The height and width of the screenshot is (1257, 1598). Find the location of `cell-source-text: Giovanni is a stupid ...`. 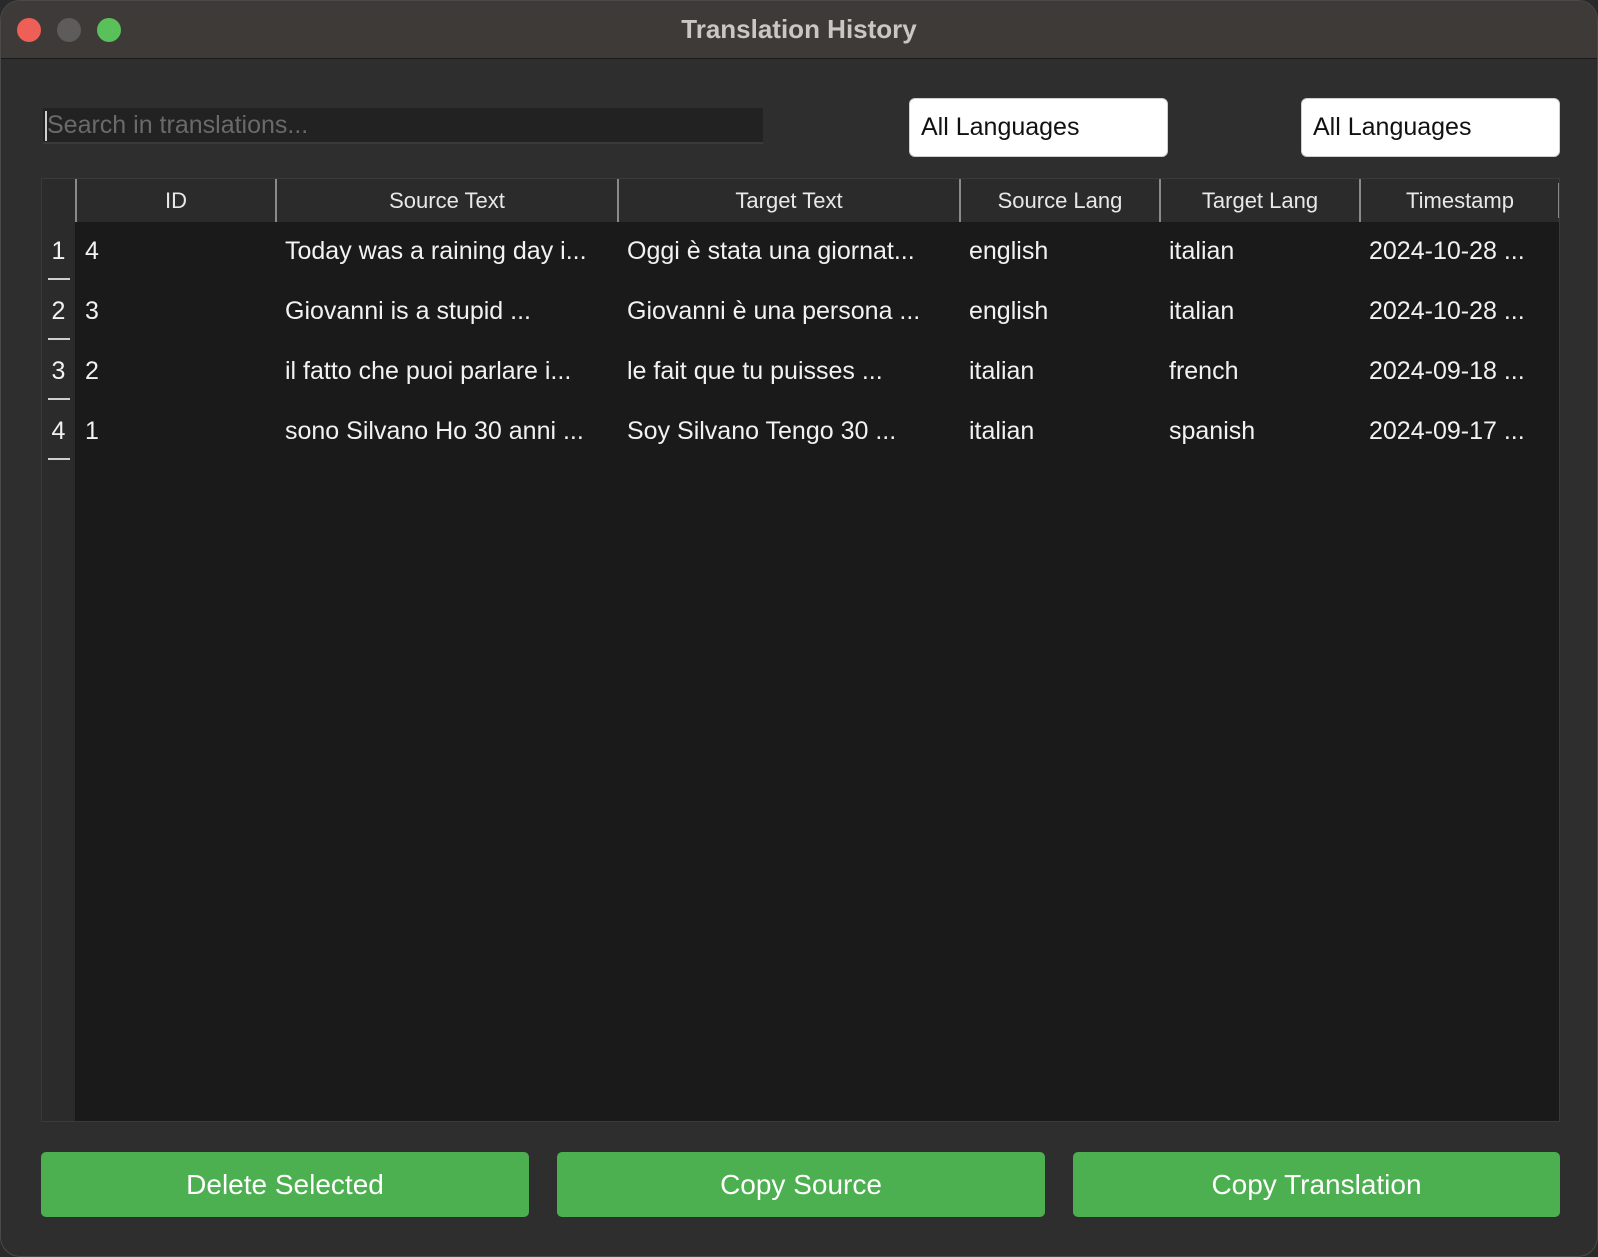

cell-source-text: Giovanni is a stupid ... is located at coordinates (408, 311).